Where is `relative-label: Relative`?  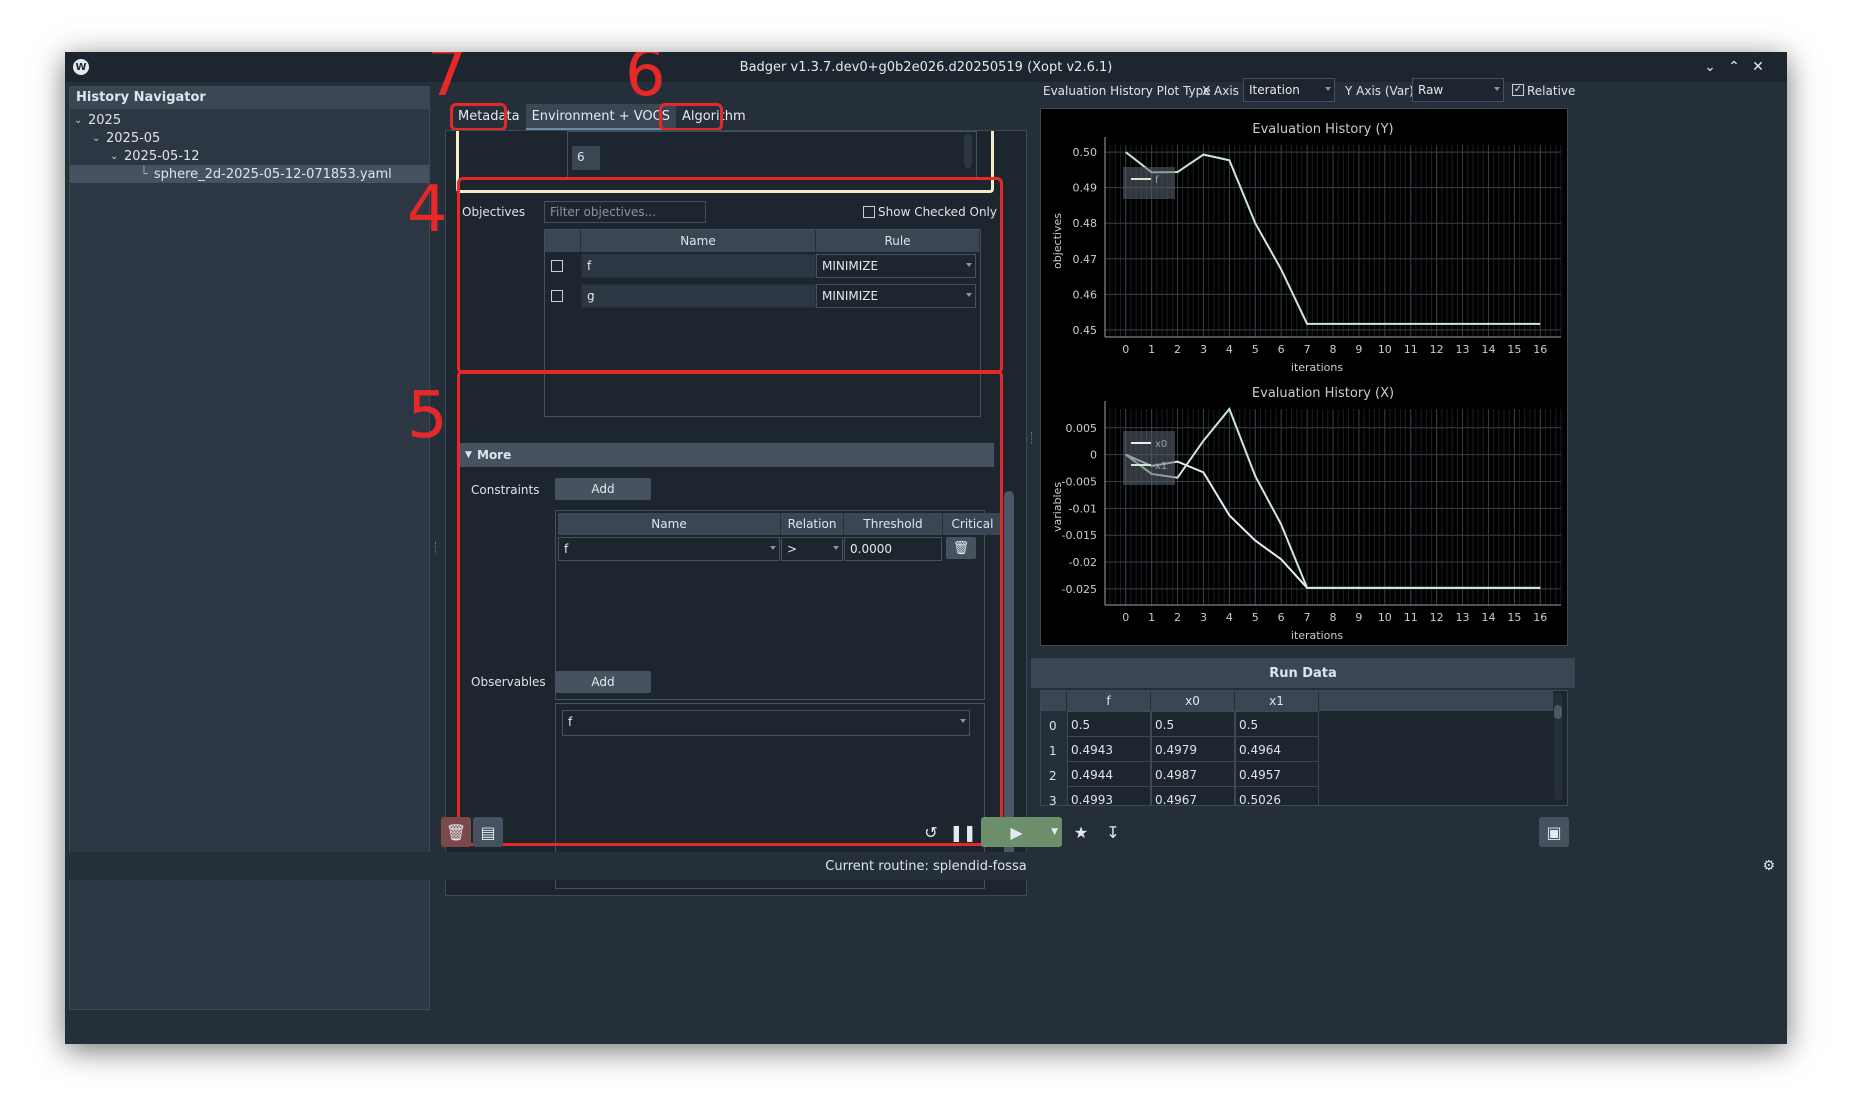 relative-label: Relative is located at coordinates (1551, 91).